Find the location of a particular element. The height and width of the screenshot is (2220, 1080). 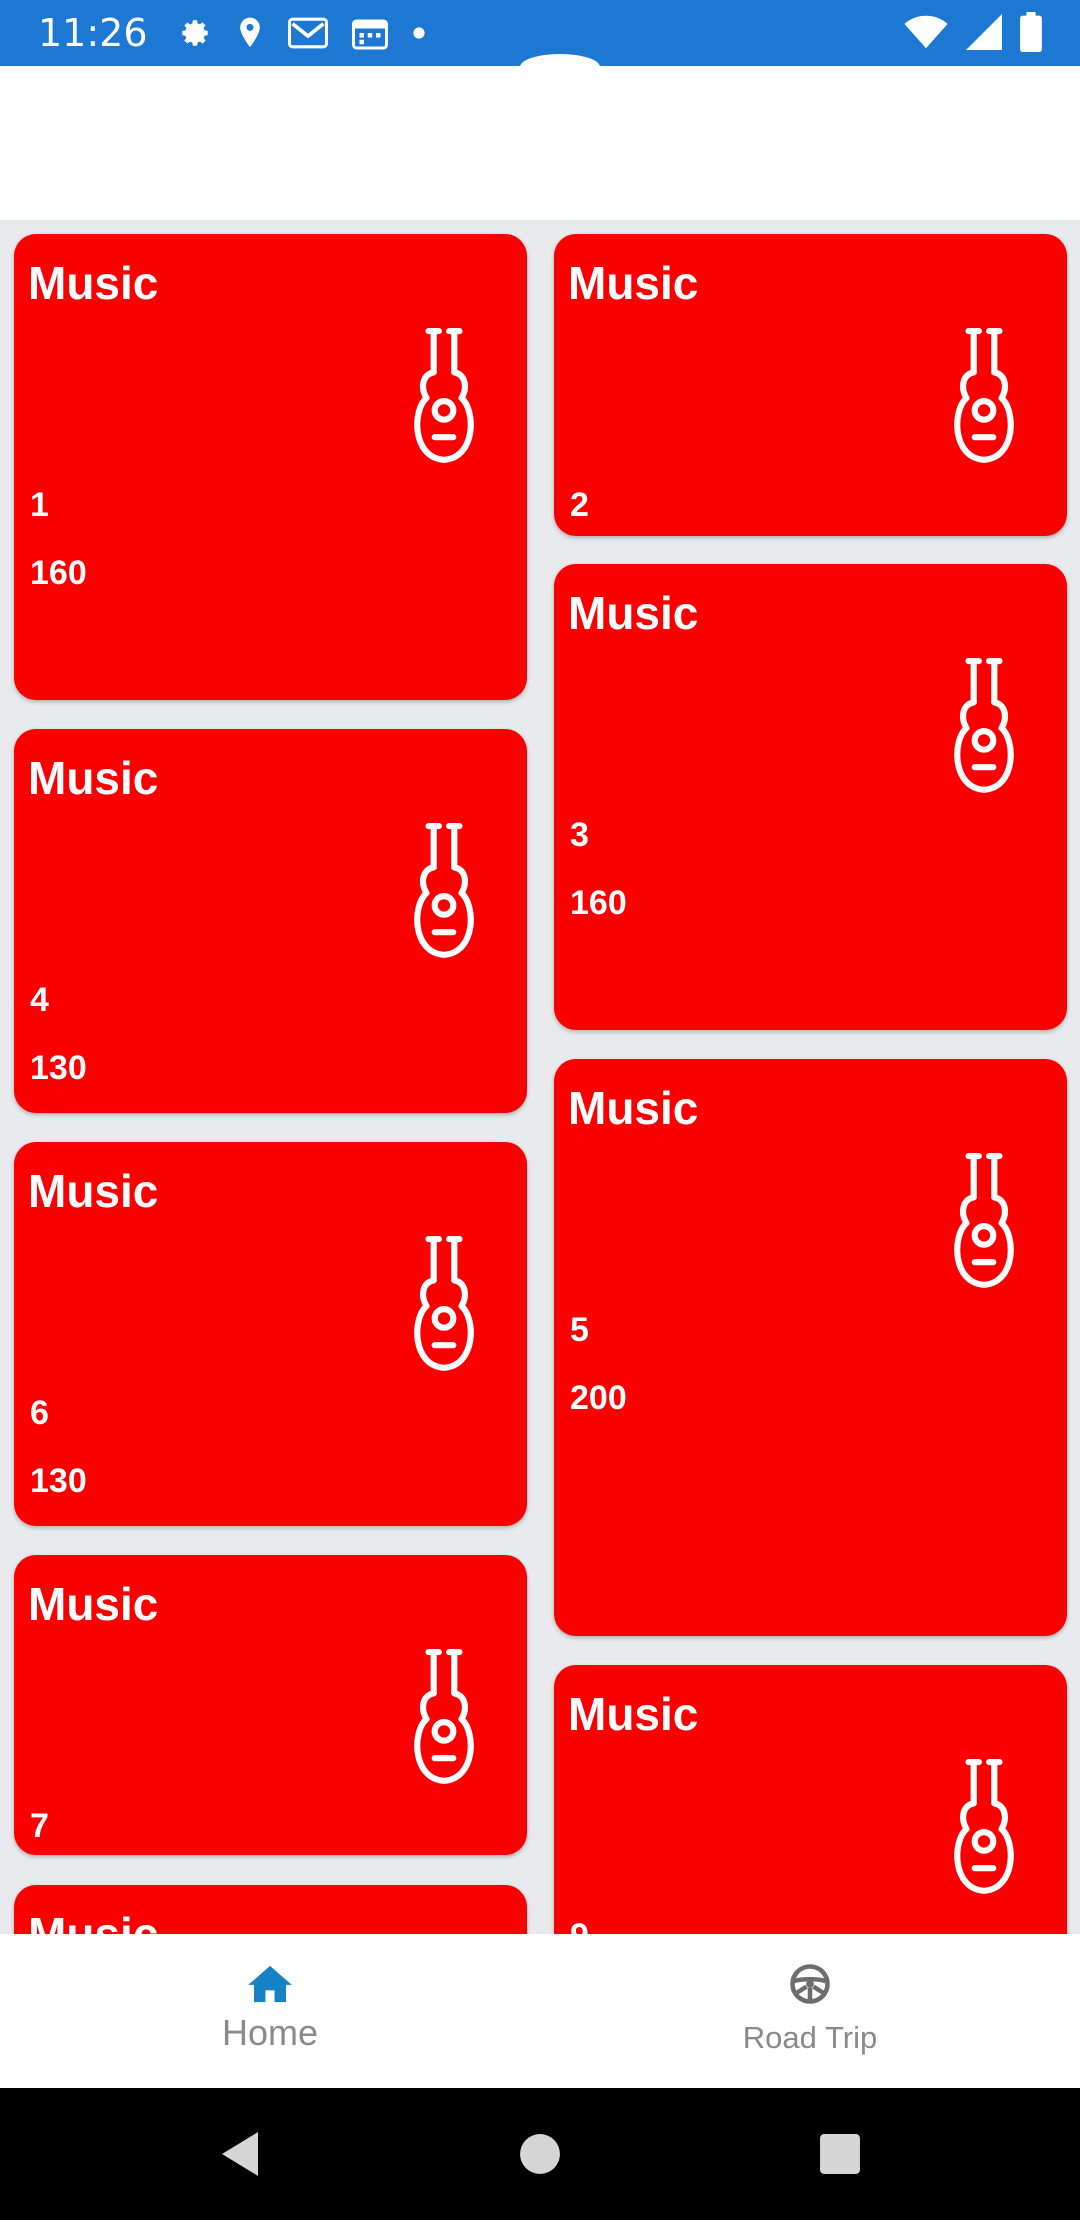

tile-1: Music 1 160 is located at coordinates (270, 467).